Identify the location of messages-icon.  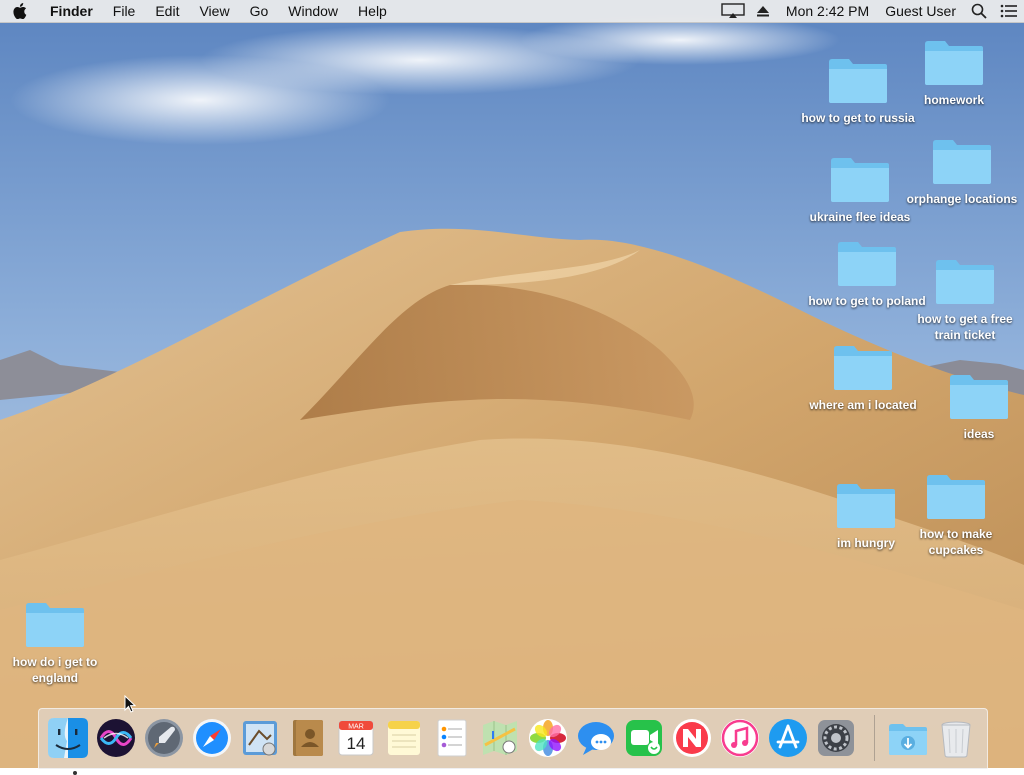
(596, 738).